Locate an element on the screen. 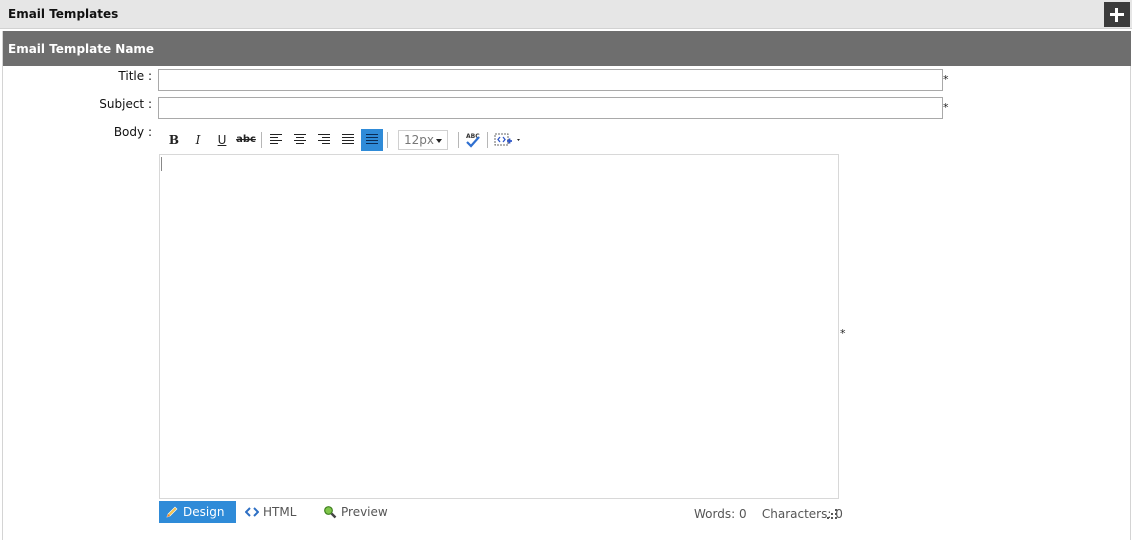 The width and height of the screenshot is (1132, 540). spellcheck-icon: ABC is located at coordinates (473, 140).